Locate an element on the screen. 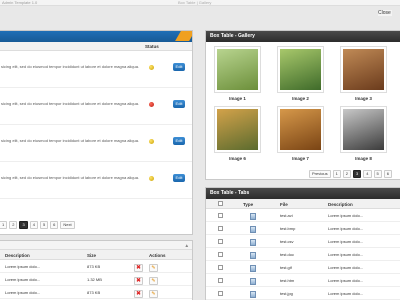 The height and width of the screenshot is (300, 400). select-all-checkbox is located at coordinates (220, 203).